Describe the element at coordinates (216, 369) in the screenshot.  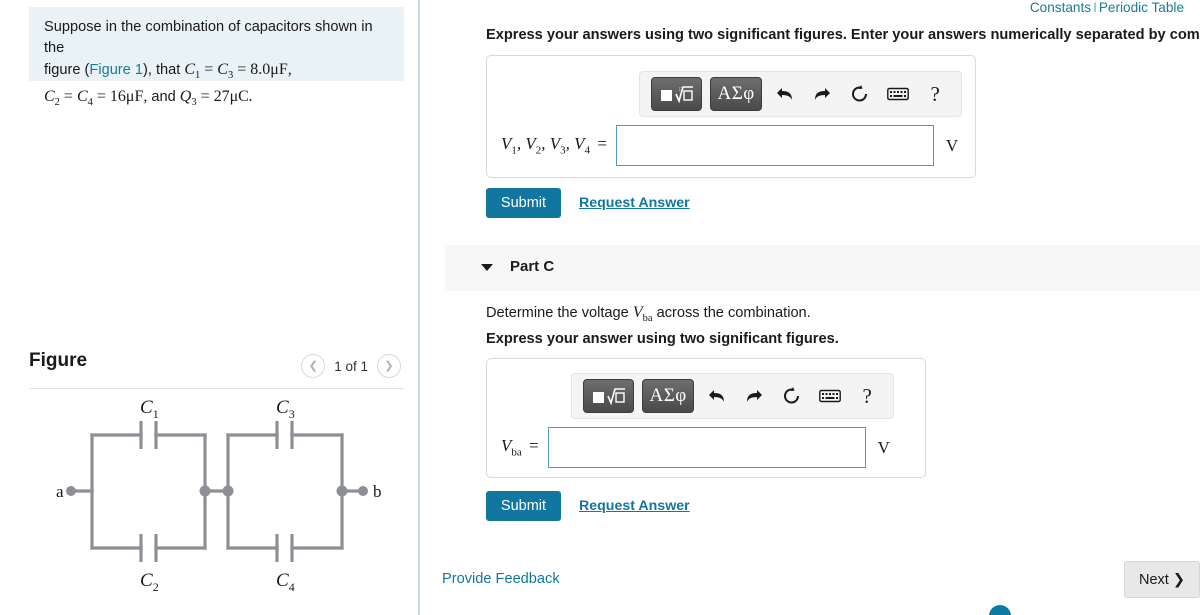
I see `figure-header: Figure ❮ 1 of 1 ❯` at that location.